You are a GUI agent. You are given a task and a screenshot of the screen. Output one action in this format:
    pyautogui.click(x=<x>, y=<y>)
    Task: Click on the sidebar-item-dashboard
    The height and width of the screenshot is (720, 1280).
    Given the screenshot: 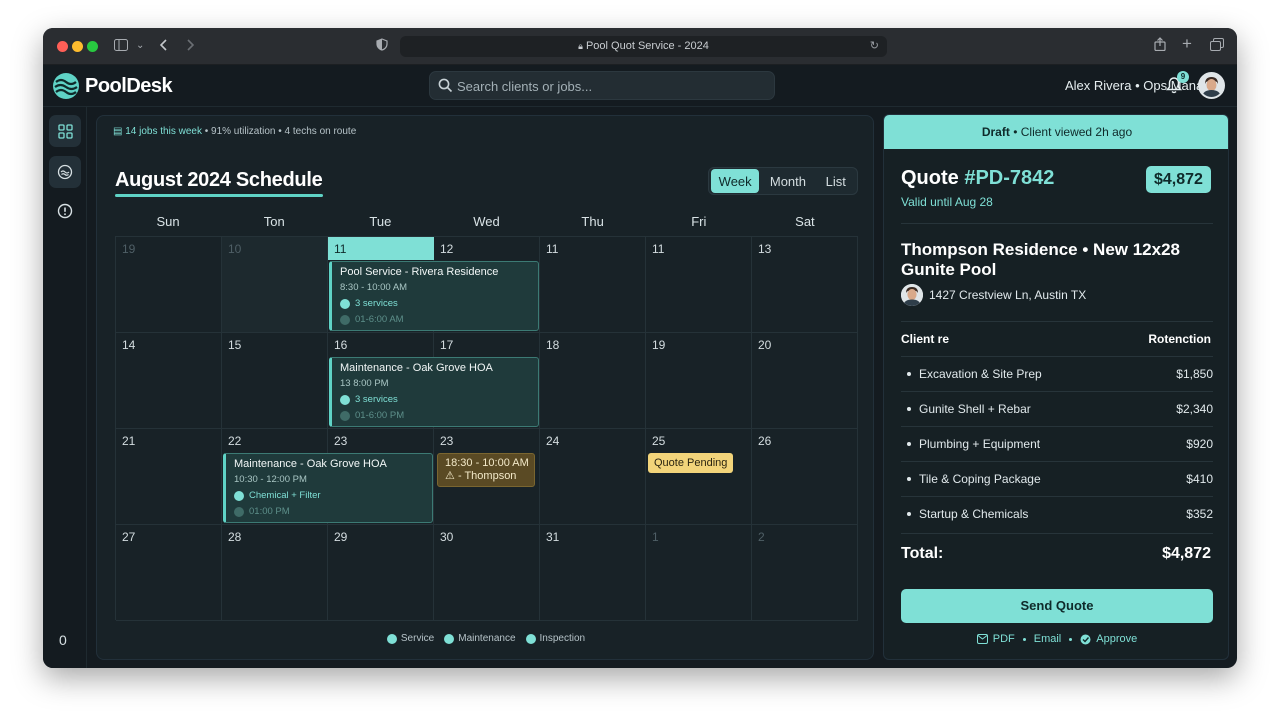 What is the action you would take?
    pyautogui.click(x=65, y=131)
    